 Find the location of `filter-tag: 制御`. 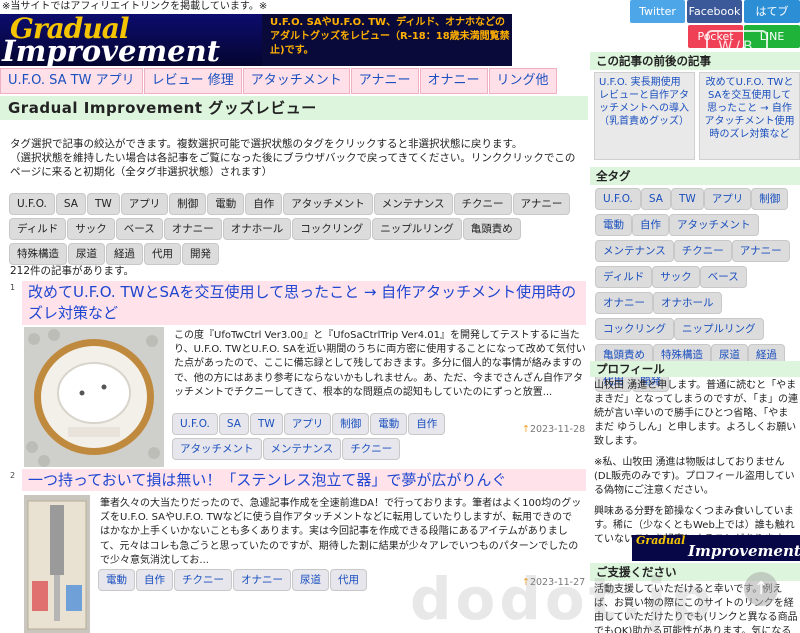

filter-tag: 制御 is located at coordinates (188, 204).